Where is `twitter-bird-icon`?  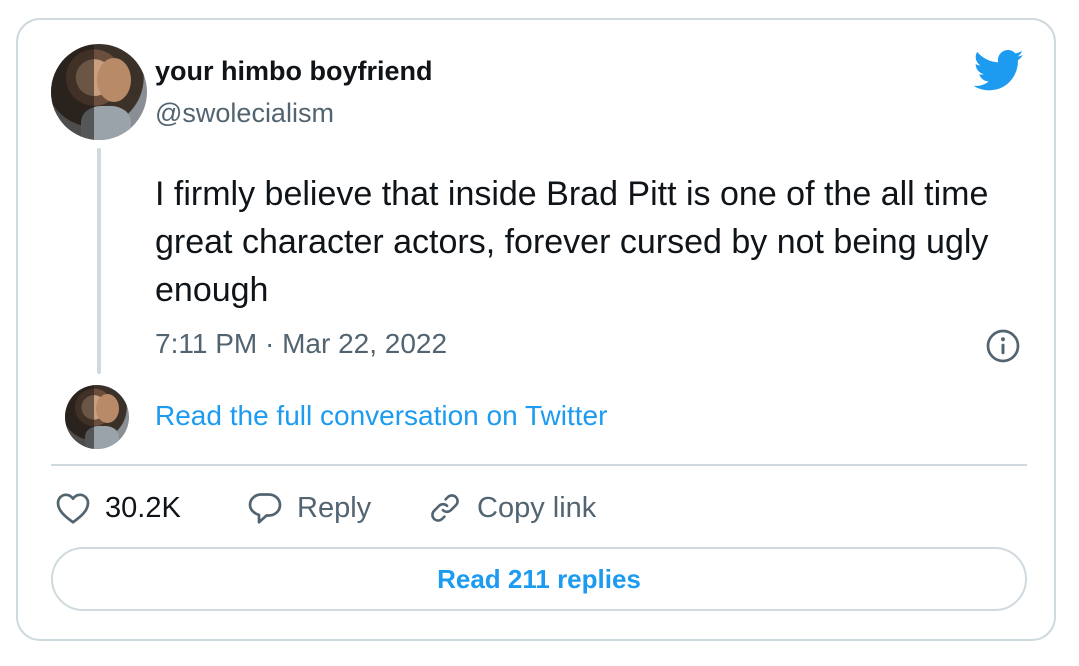 twitter-bird-icon is located at coordinates (999, 71).